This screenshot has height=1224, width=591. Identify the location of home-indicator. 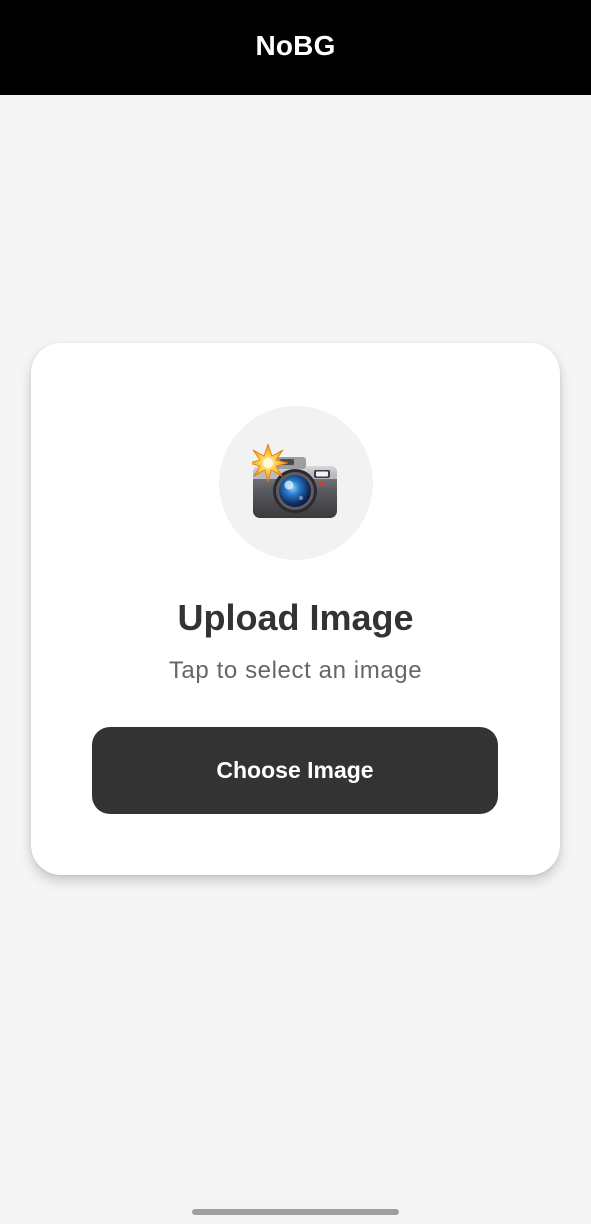
(295, 1212).